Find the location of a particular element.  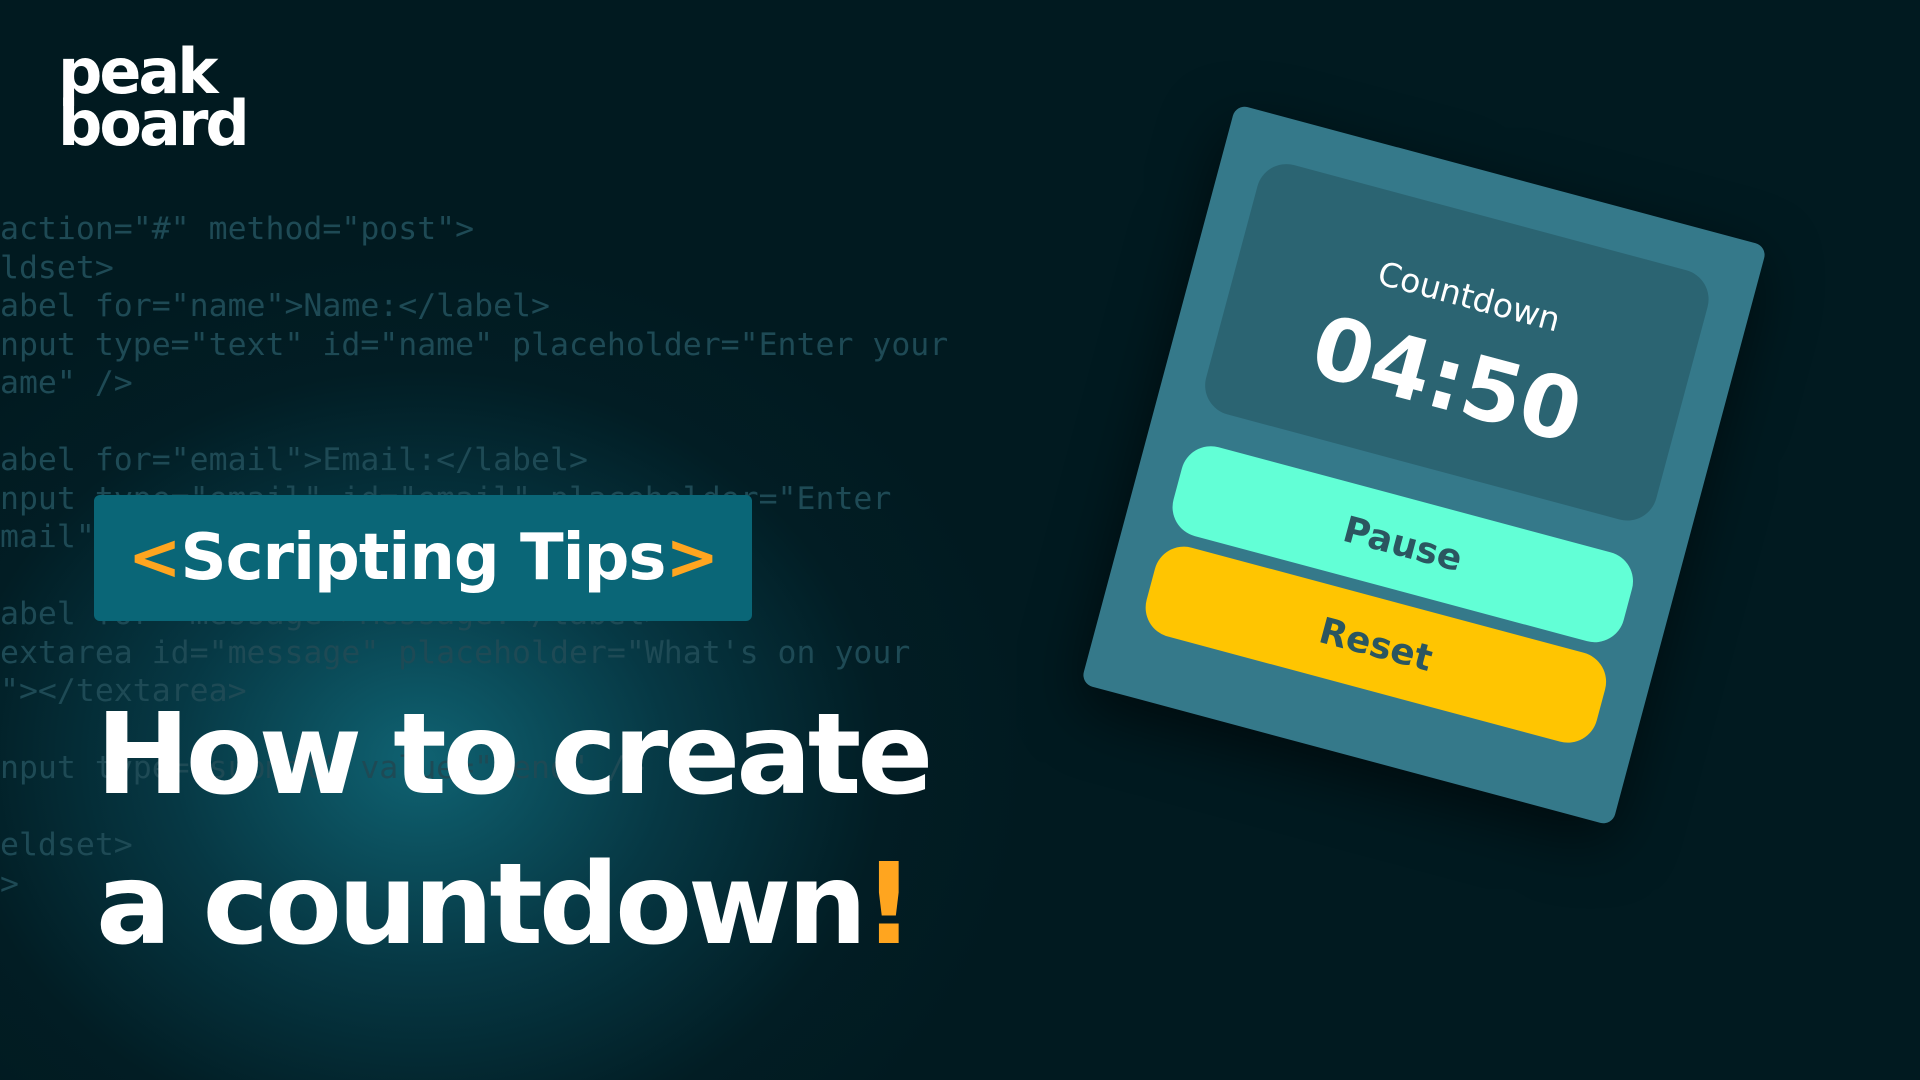

tag-text: Scripting Tips is located at coordinates (423, 558).